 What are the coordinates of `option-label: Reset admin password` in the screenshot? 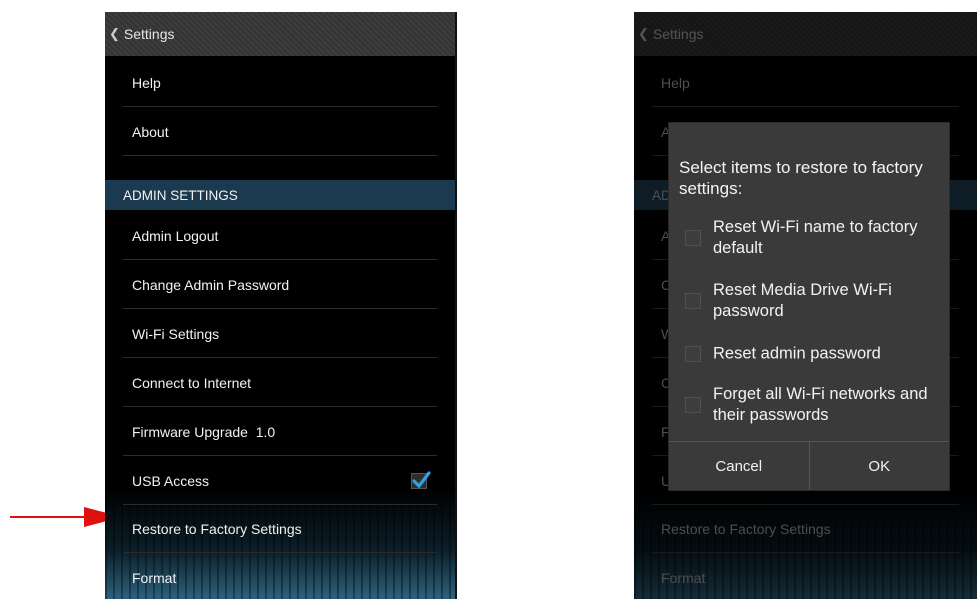 It's located at (797, 353).